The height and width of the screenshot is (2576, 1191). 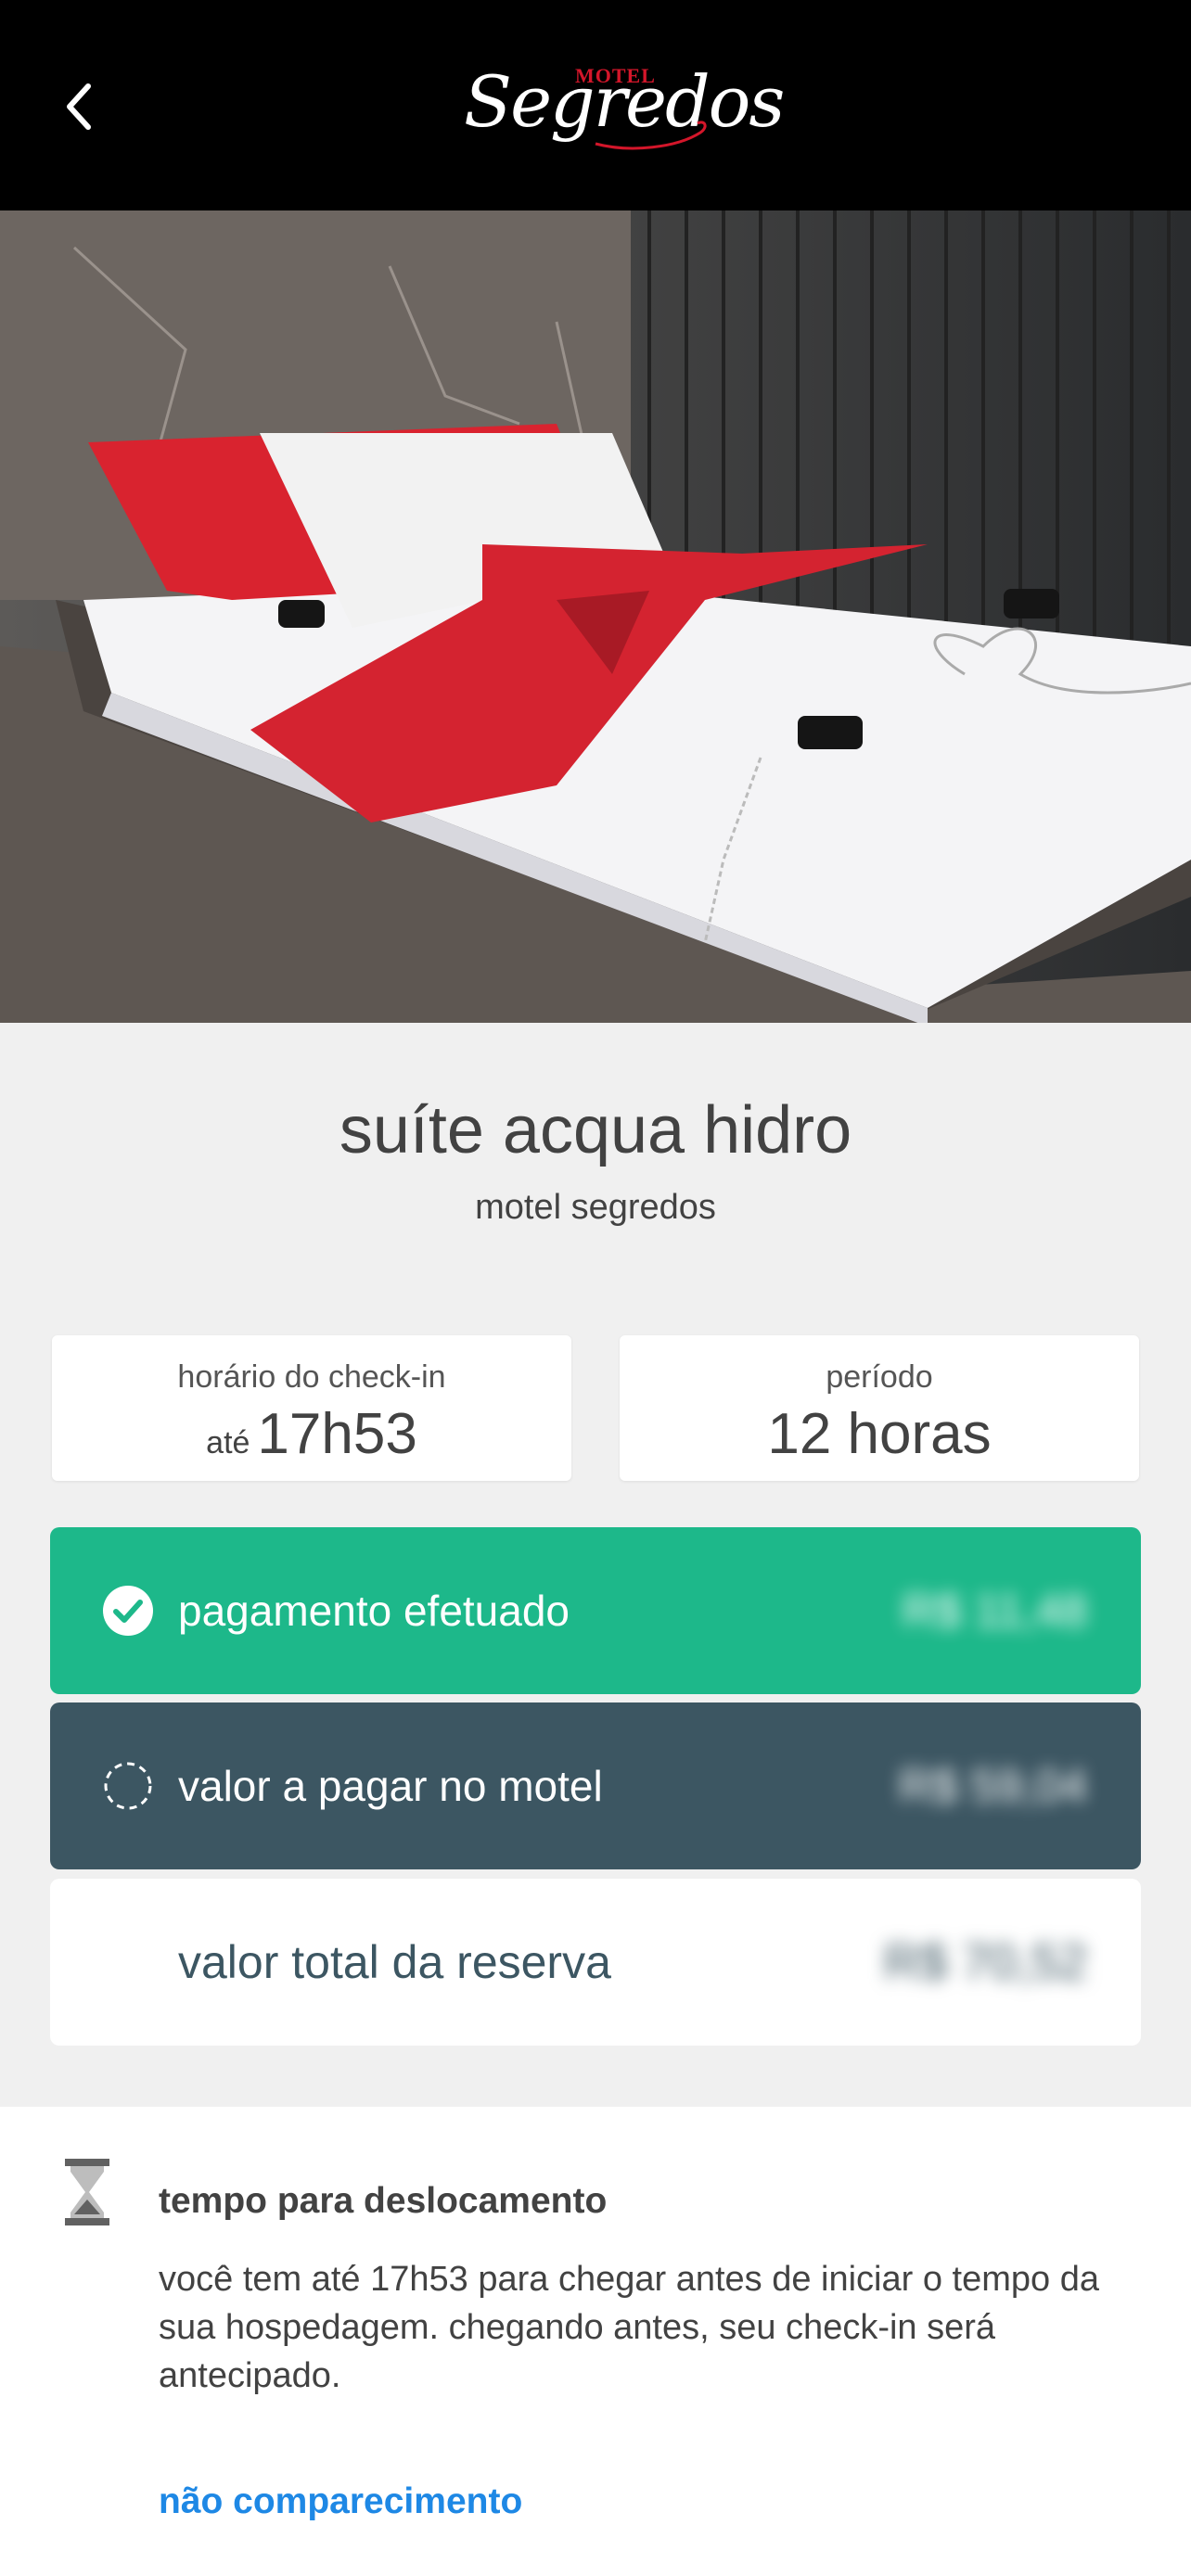 What do you see at coordinates (128, 1611) in the screenshot?
I see `check-circle-icon` at bounding box center [128, 1611].